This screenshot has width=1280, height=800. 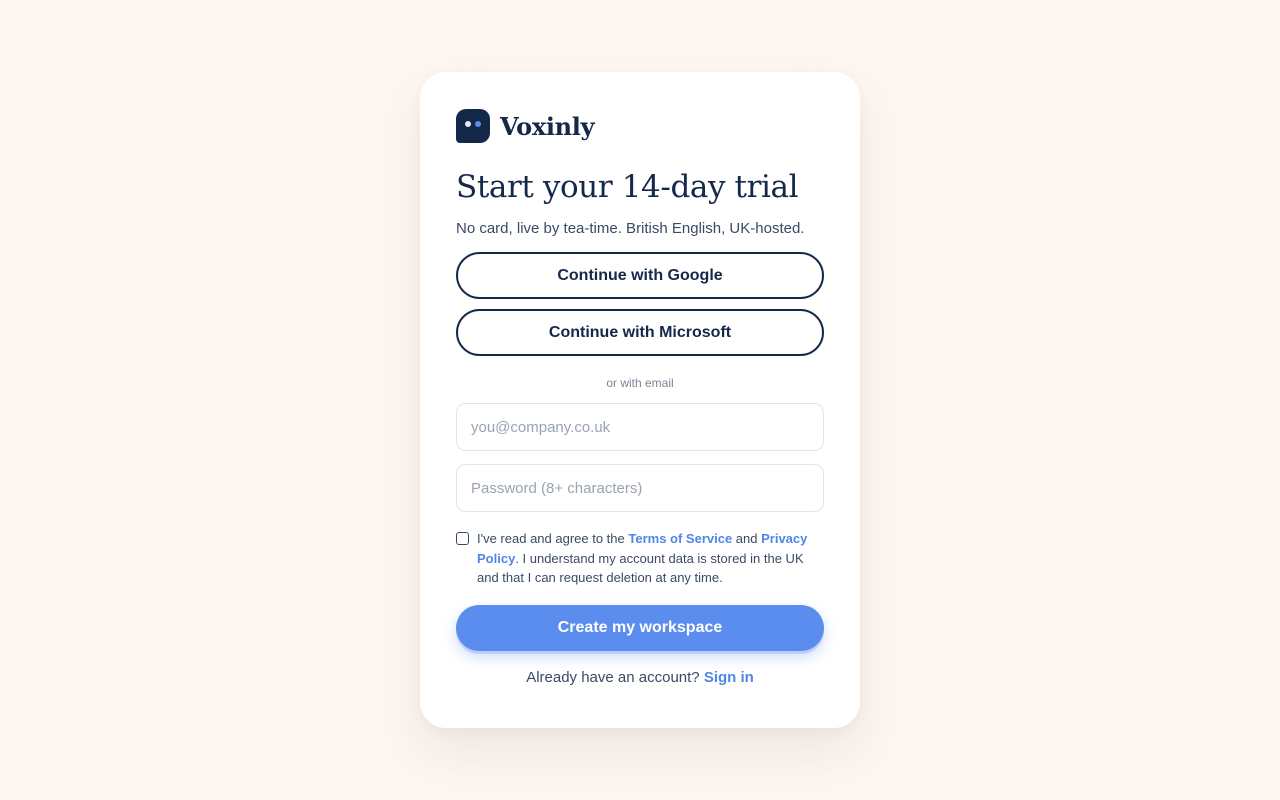 What do you see at coordinates (729, 677) in the screenshot?
I see `sign-in-link: Sign in` at bounding box center [729, 677].